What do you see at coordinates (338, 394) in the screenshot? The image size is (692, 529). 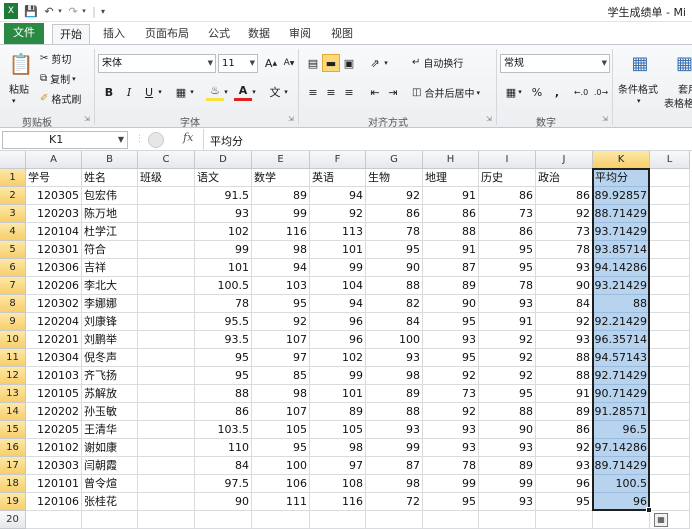 I see `cell: 101` at bounding box center [338, 394].